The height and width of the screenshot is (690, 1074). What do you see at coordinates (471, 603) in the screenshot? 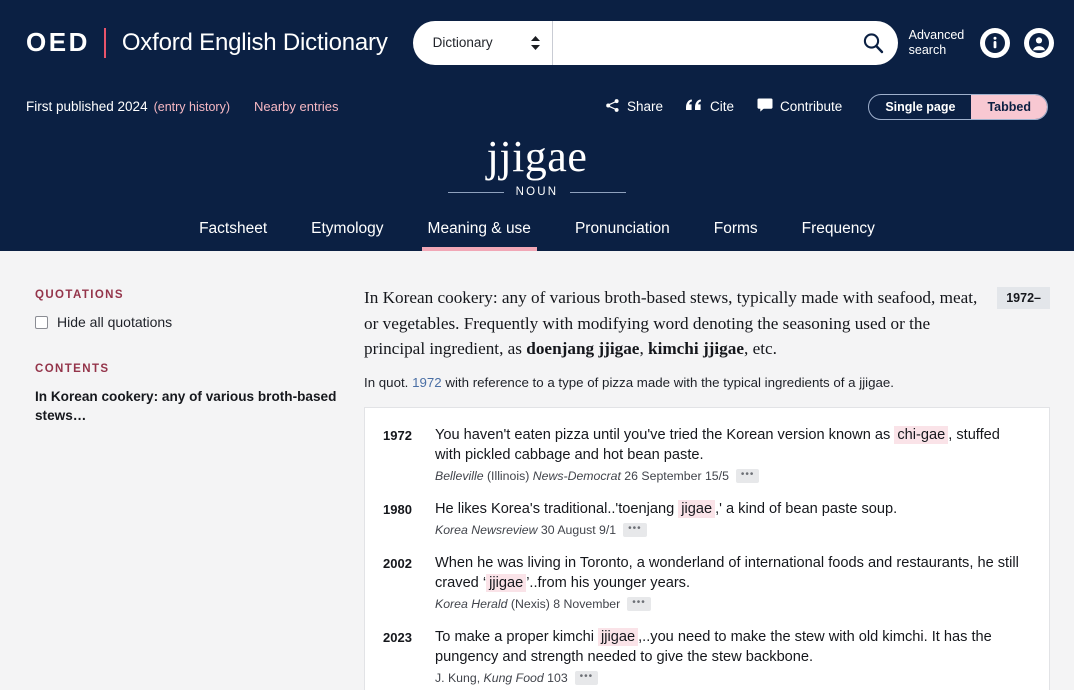
I see `source-title: Korea Herald` at bounding box center [471, 603].